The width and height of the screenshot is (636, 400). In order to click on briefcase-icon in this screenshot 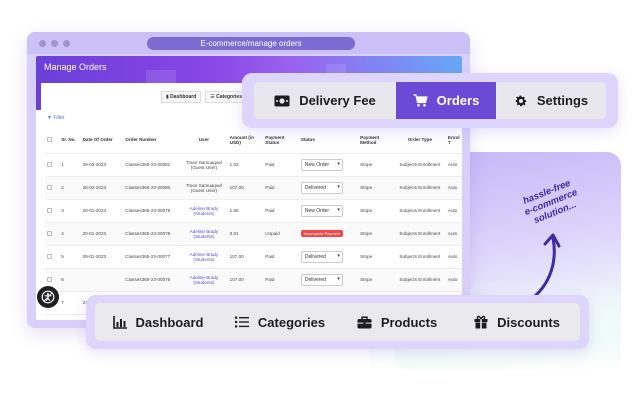, I will do `click(364, 321)`.